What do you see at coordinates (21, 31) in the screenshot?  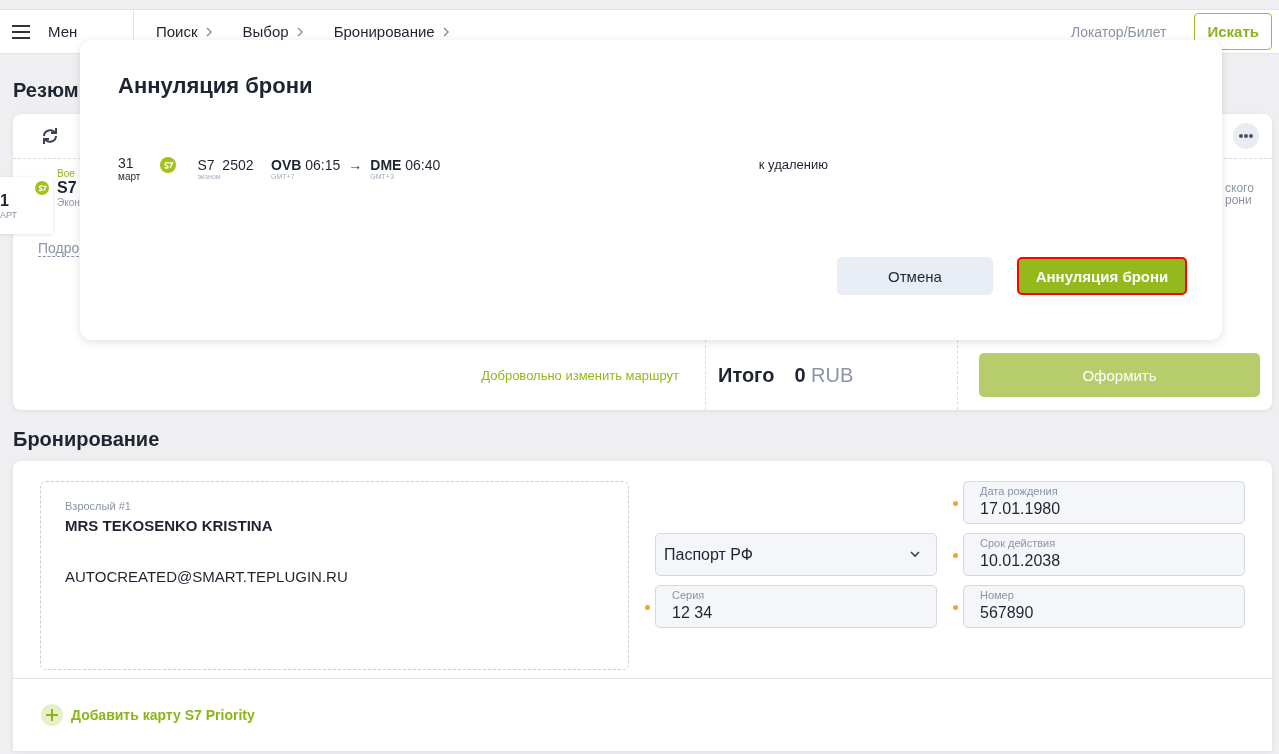 I see `menu-icon` at bounding box center [21, 31].